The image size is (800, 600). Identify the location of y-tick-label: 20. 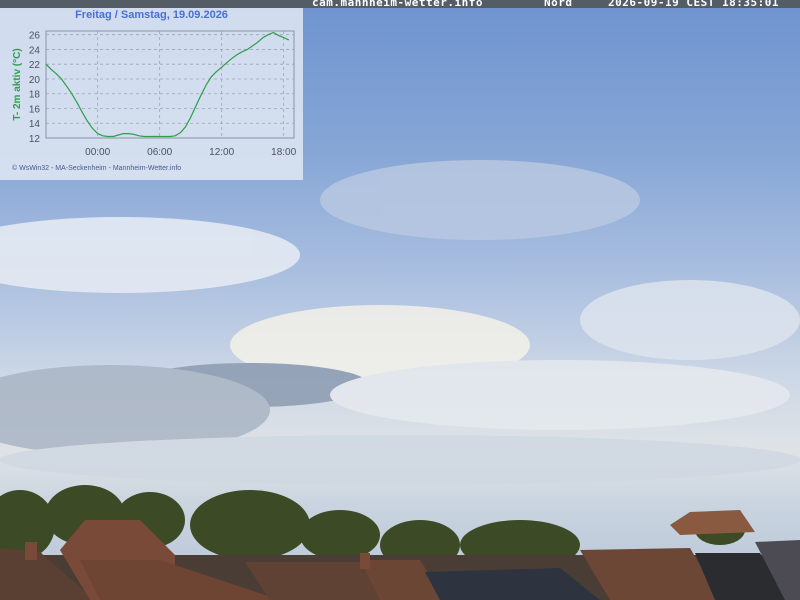
(35, 80).